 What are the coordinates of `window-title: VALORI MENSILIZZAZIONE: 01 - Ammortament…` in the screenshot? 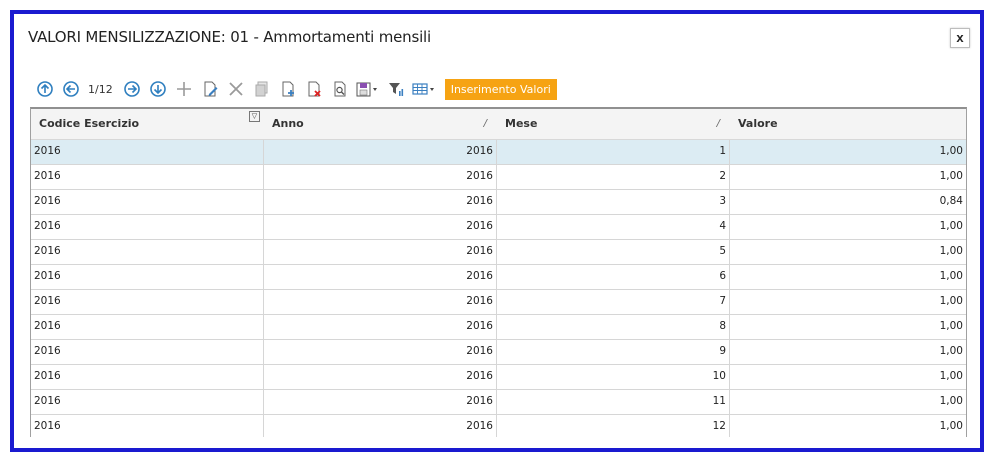 It's located at (229, 37).